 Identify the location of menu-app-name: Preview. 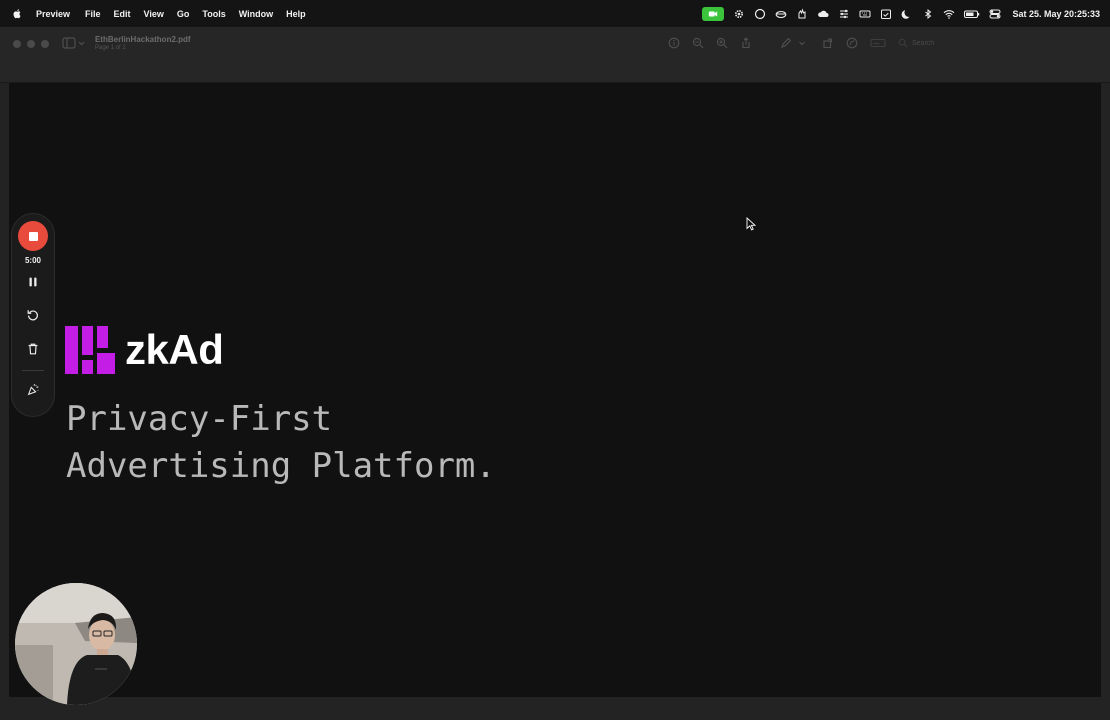
(53, 14).